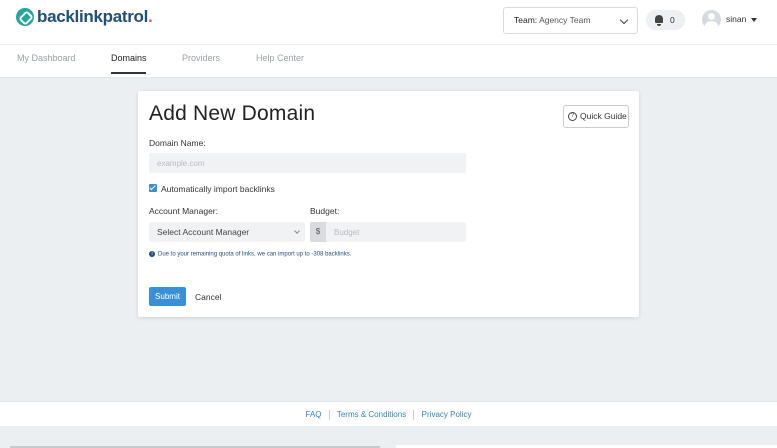 Image resolution: width=777 pixels, height=448 pixels. What do you see at coordinates (46, 58) in the screenshot?
I see `tab-my-dashboard: My Dashboard` at bounding box center [46, 58].